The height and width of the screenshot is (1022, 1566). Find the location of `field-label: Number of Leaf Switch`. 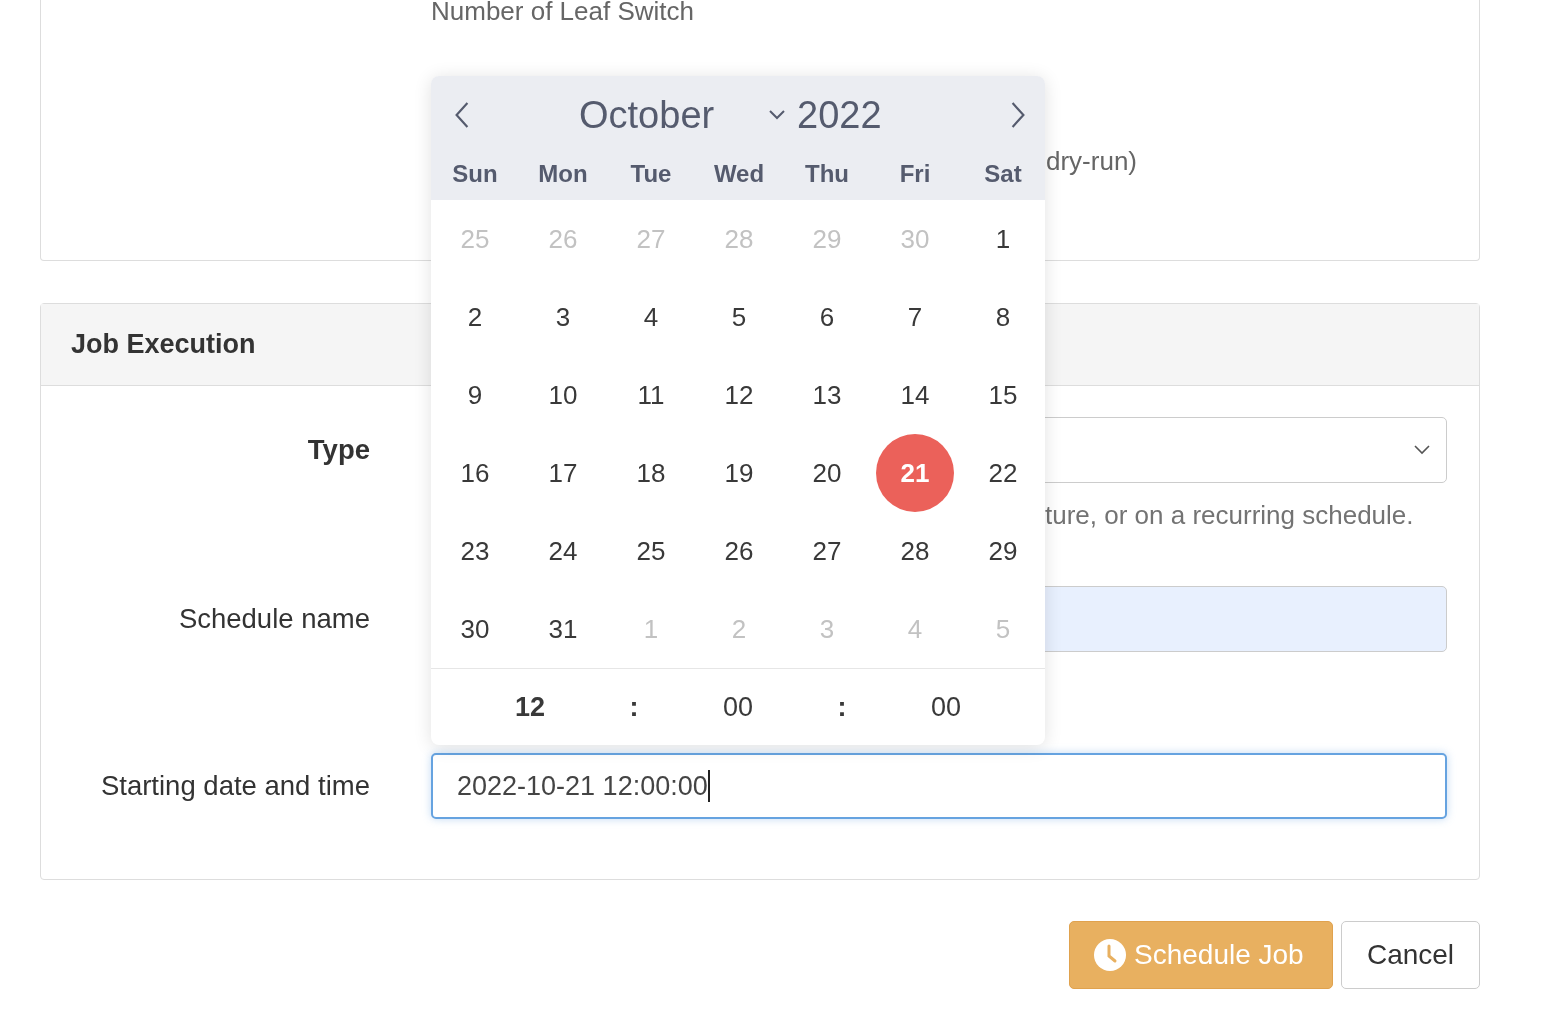

field-label: Number of Leaf Switch is located at coordinates (562, 13).